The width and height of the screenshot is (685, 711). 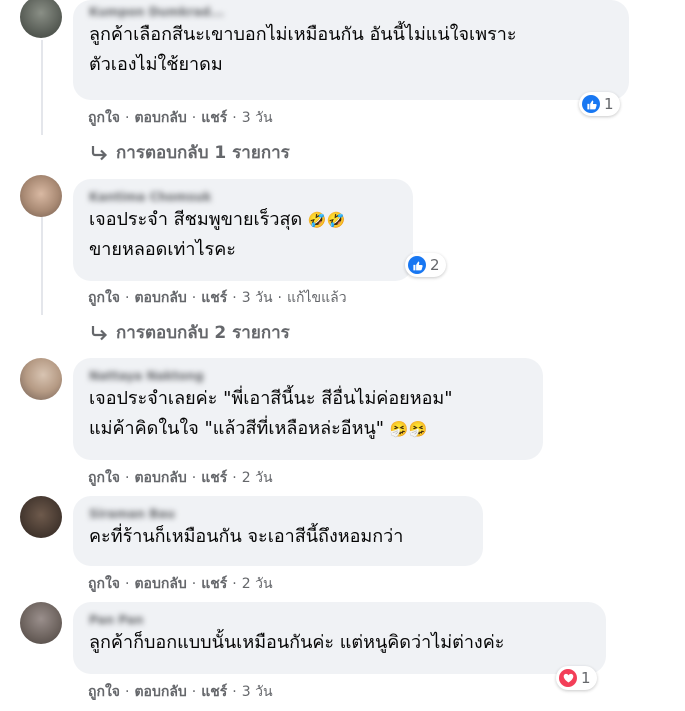 I want to click on edited-label: แก้ไขแล้ว, so click(x=317, y=298).